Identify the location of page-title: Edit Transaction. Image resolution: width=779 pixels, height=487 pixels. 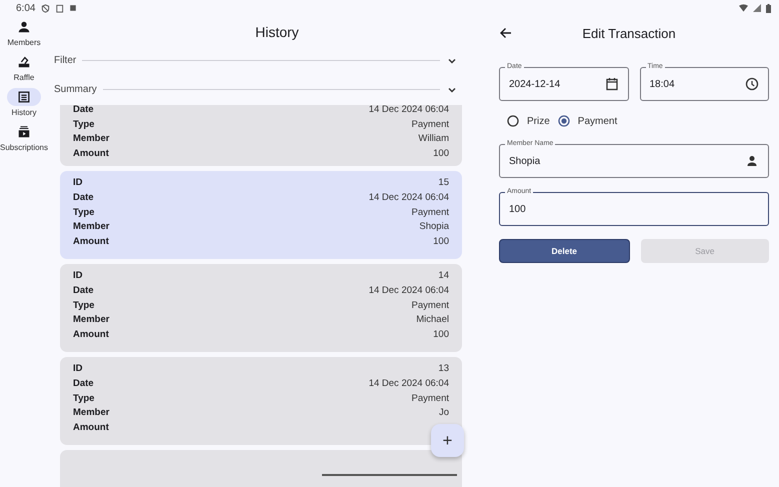
(629, 33).